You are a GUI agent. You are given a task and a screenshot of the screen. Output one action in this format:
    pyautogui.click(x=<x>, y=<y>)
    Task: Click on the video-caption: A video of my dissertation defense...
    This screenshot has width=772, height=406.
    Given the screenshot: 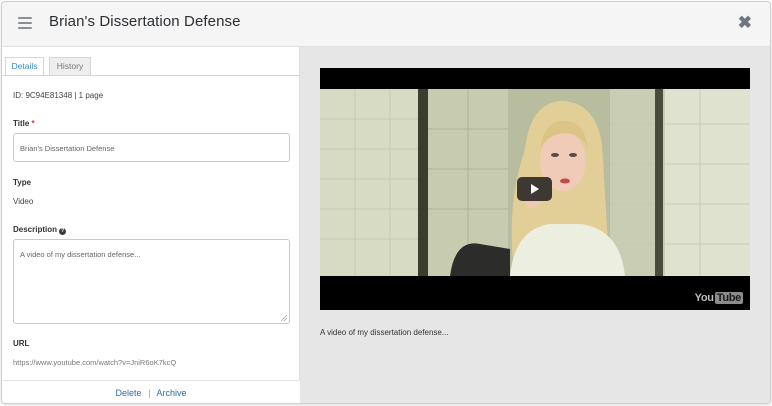 What is the action you would take?
    pyautogui.click(x=384, y=332)
    